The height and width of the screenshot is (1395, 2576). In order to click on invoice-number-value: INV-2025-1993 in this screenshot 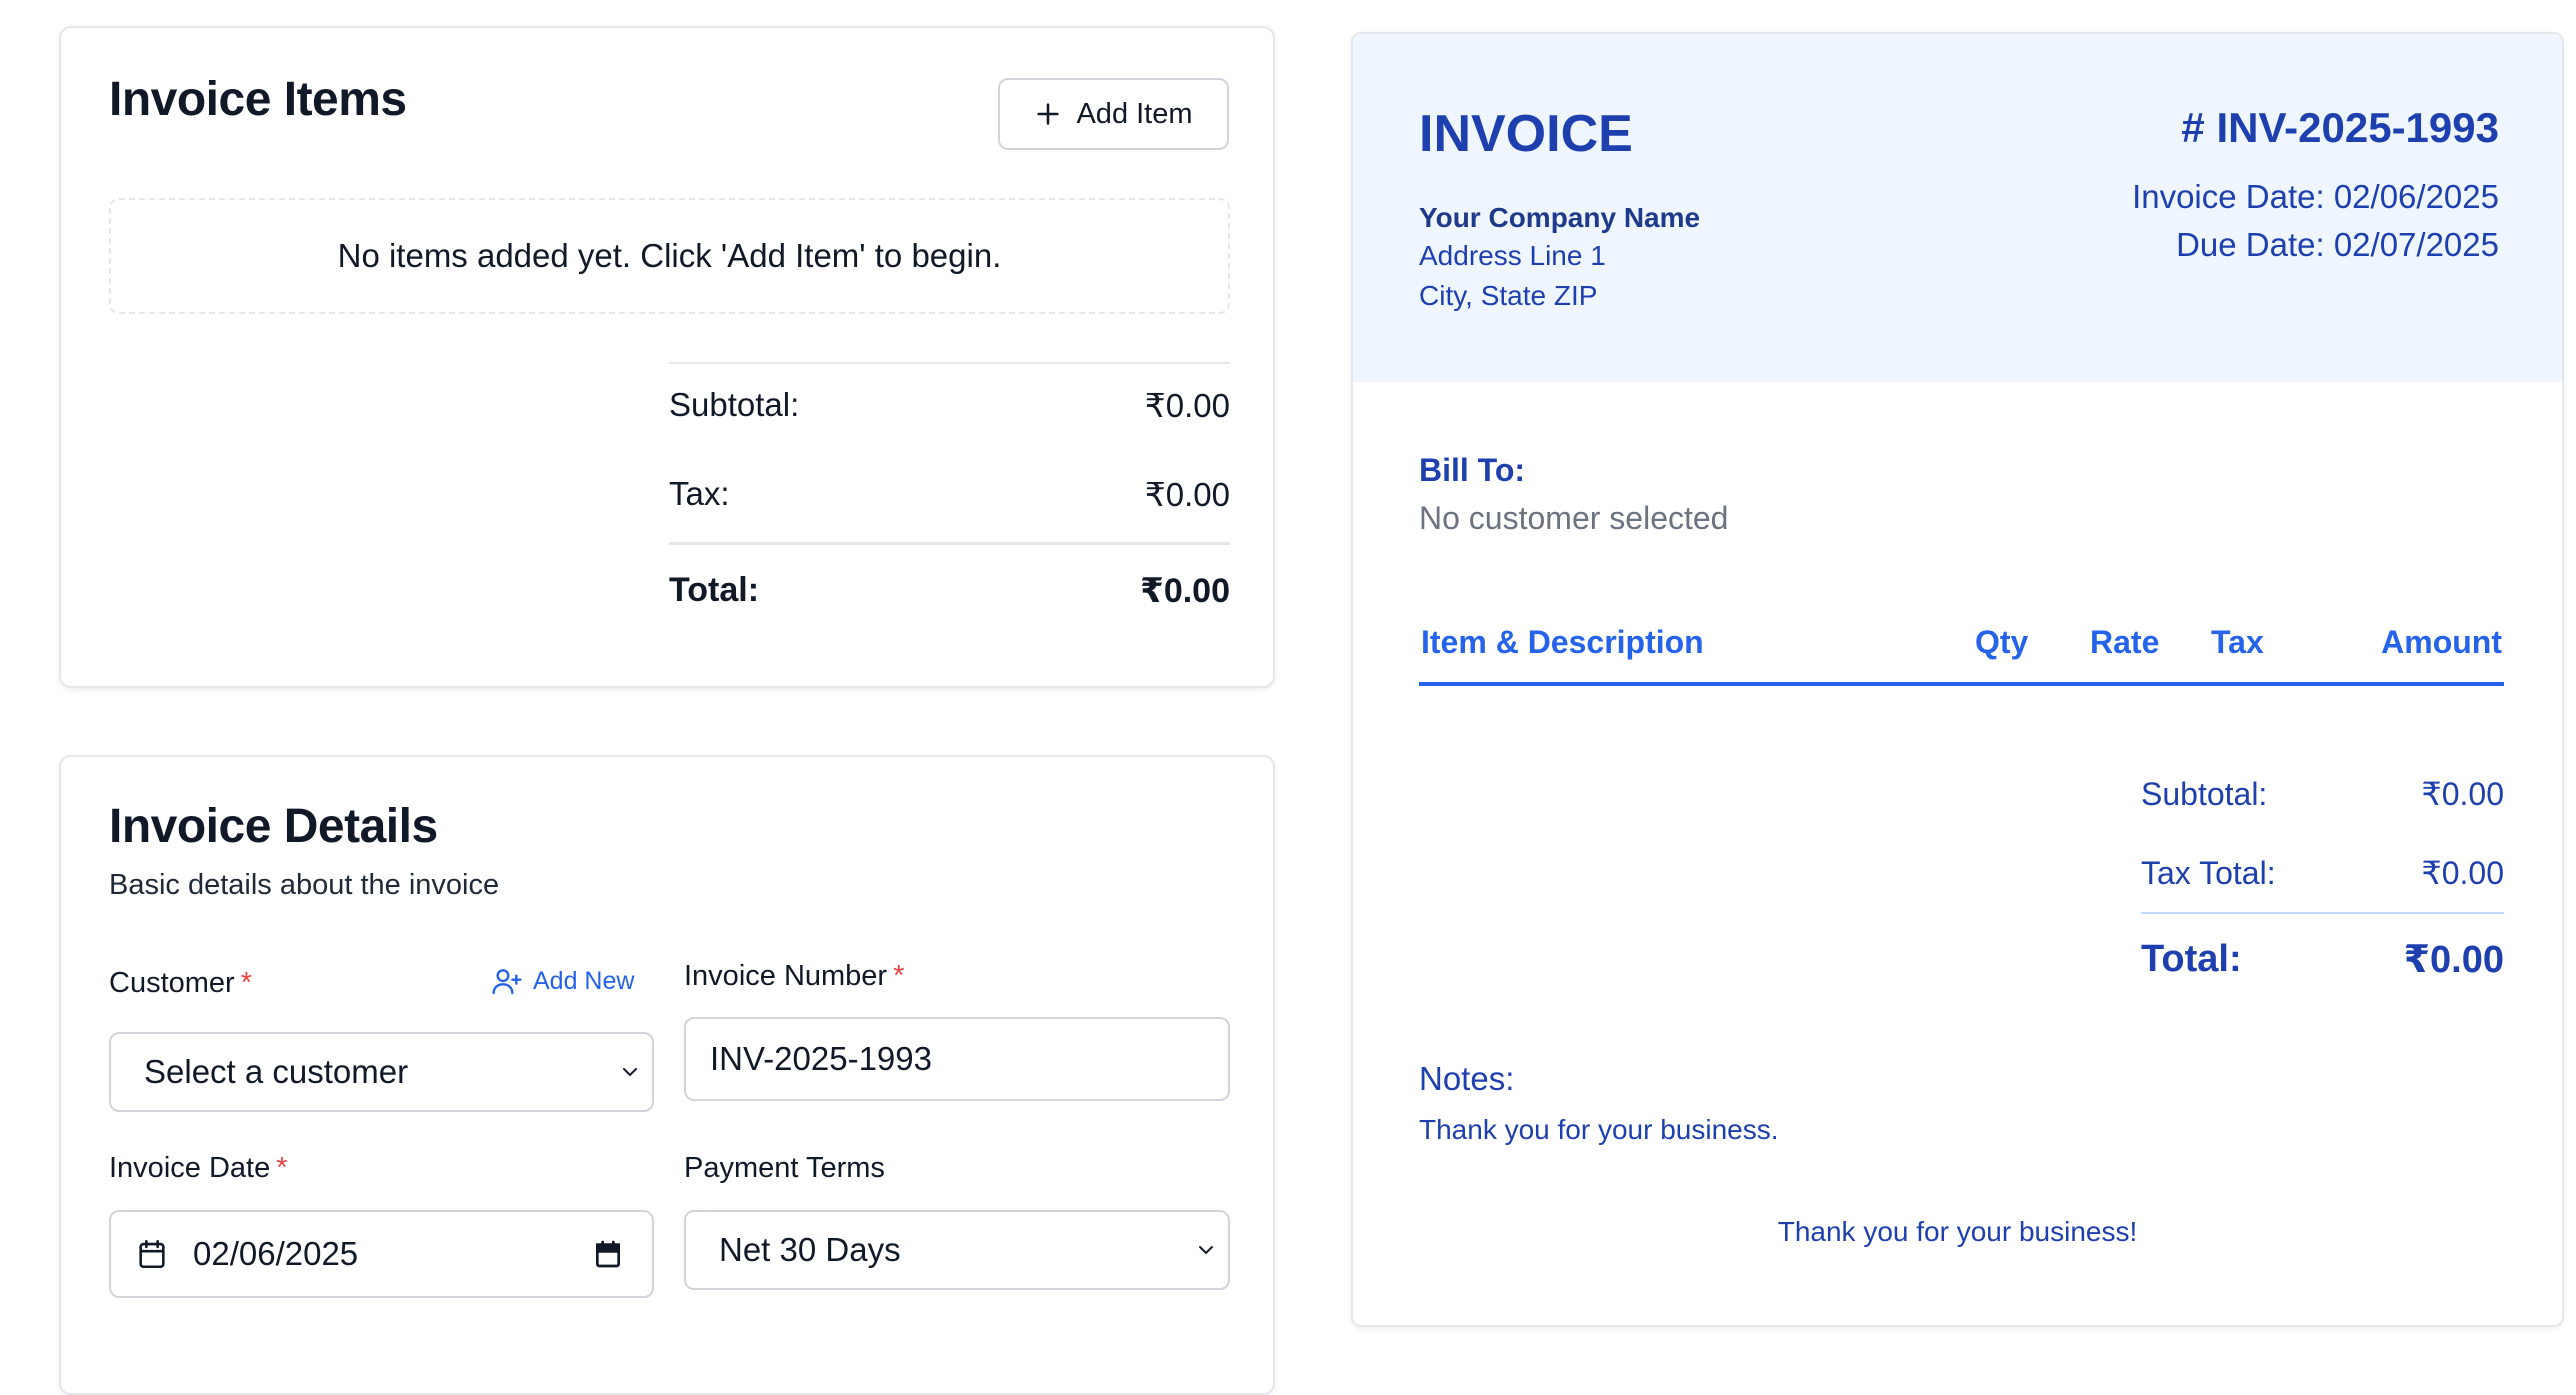, I will do `click(821, 1058)`.